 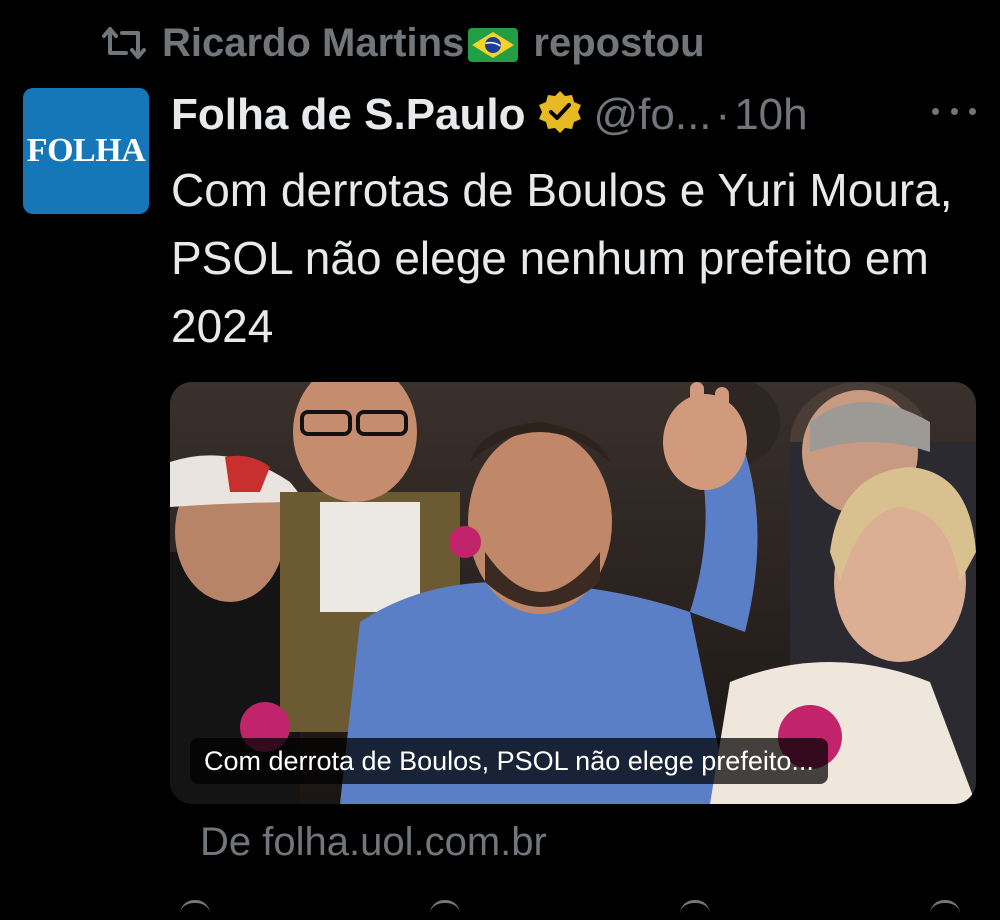 I want to click on avatar-logo-text: FOLHA, so click(x=86, y=150).